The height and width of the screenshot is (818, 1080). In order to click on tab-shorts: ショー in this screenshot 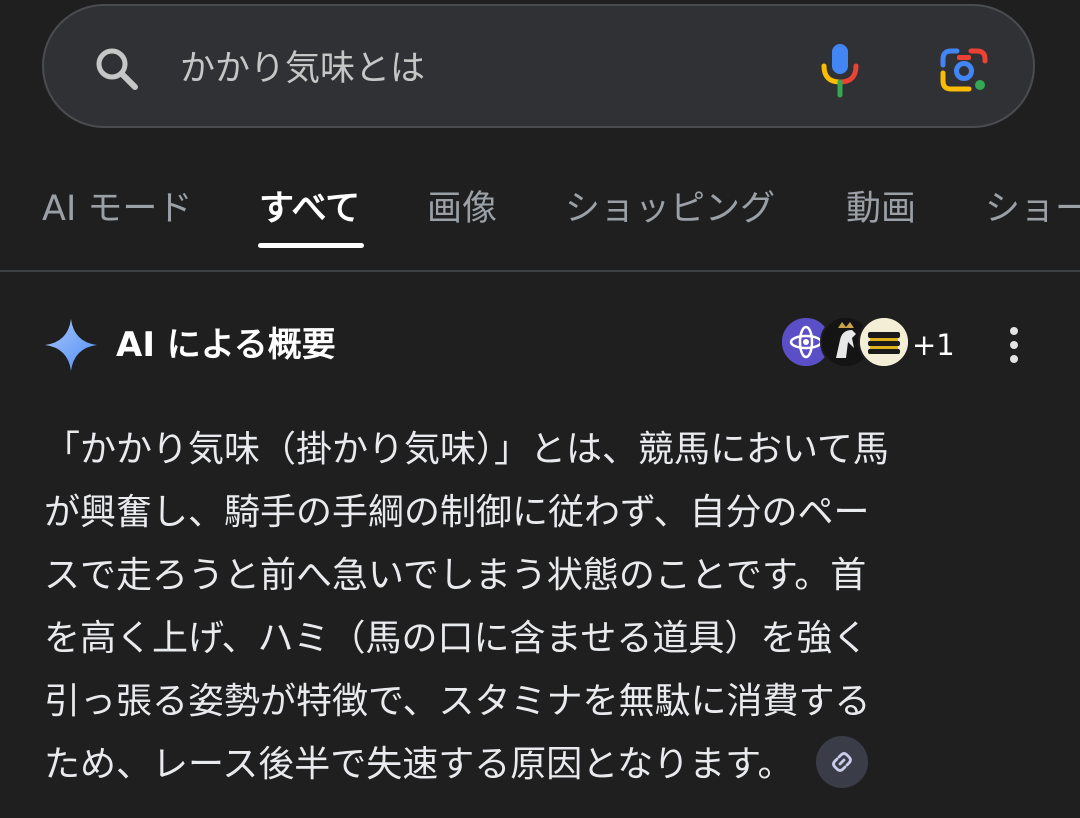, I will do `click(1032, 209)`.